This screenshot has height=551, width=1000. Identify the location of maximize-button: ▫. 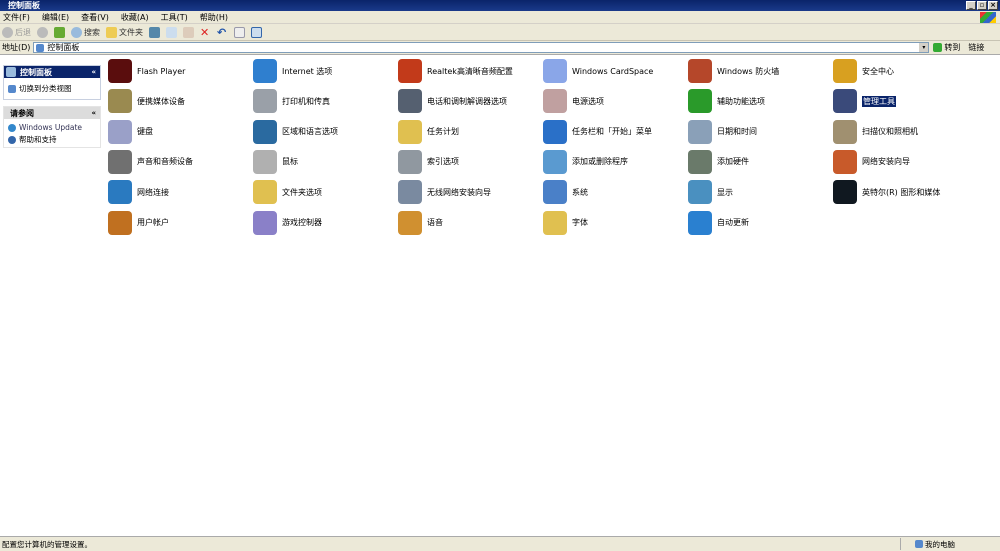
(982, 5).